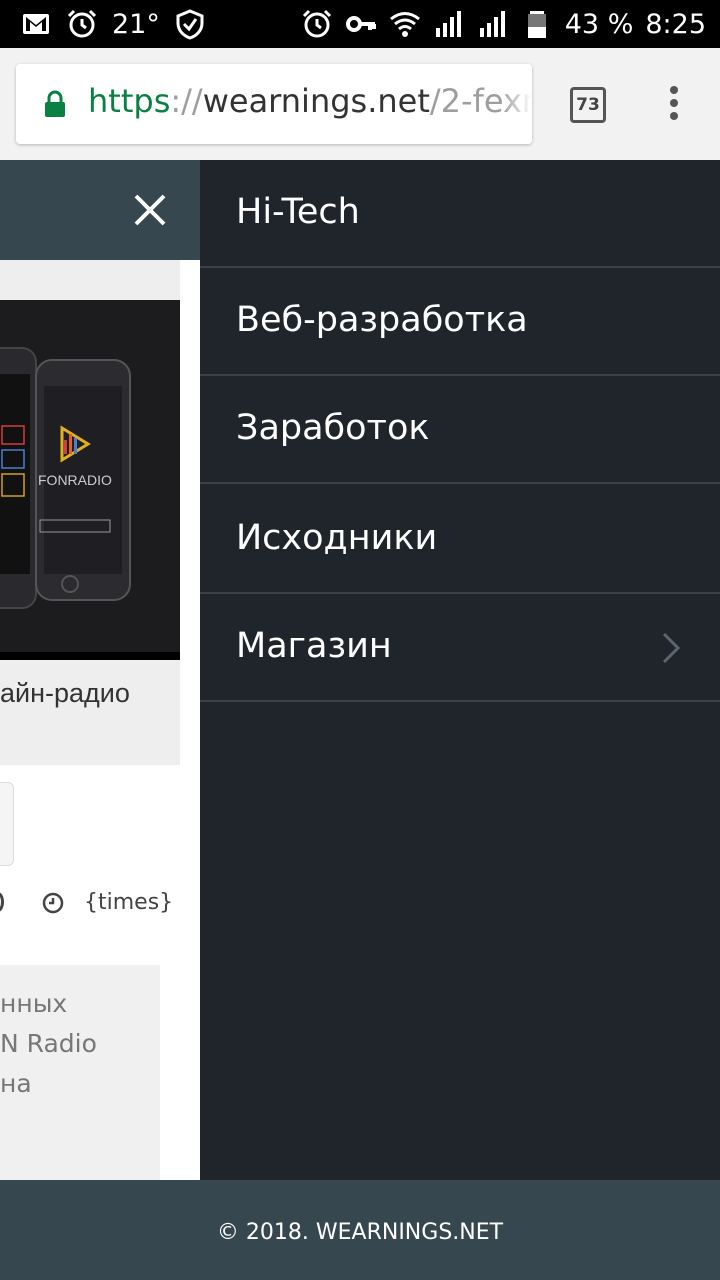 The height and width of the screenshot is (1280, 720). I want to click on status-bar-left: 21°, so click(113, 24).